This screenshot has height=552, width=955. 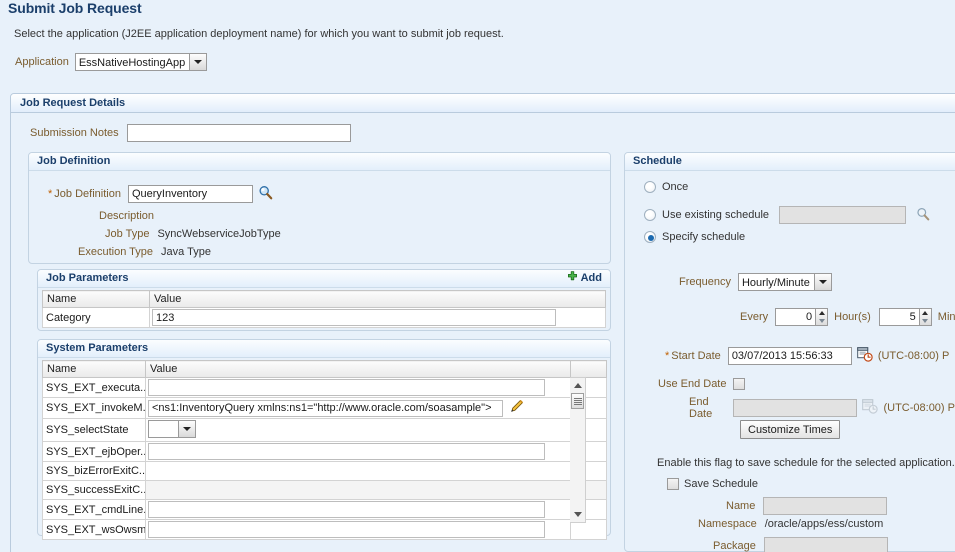 I want to click on end-date-input, so click(x=795, y=408).